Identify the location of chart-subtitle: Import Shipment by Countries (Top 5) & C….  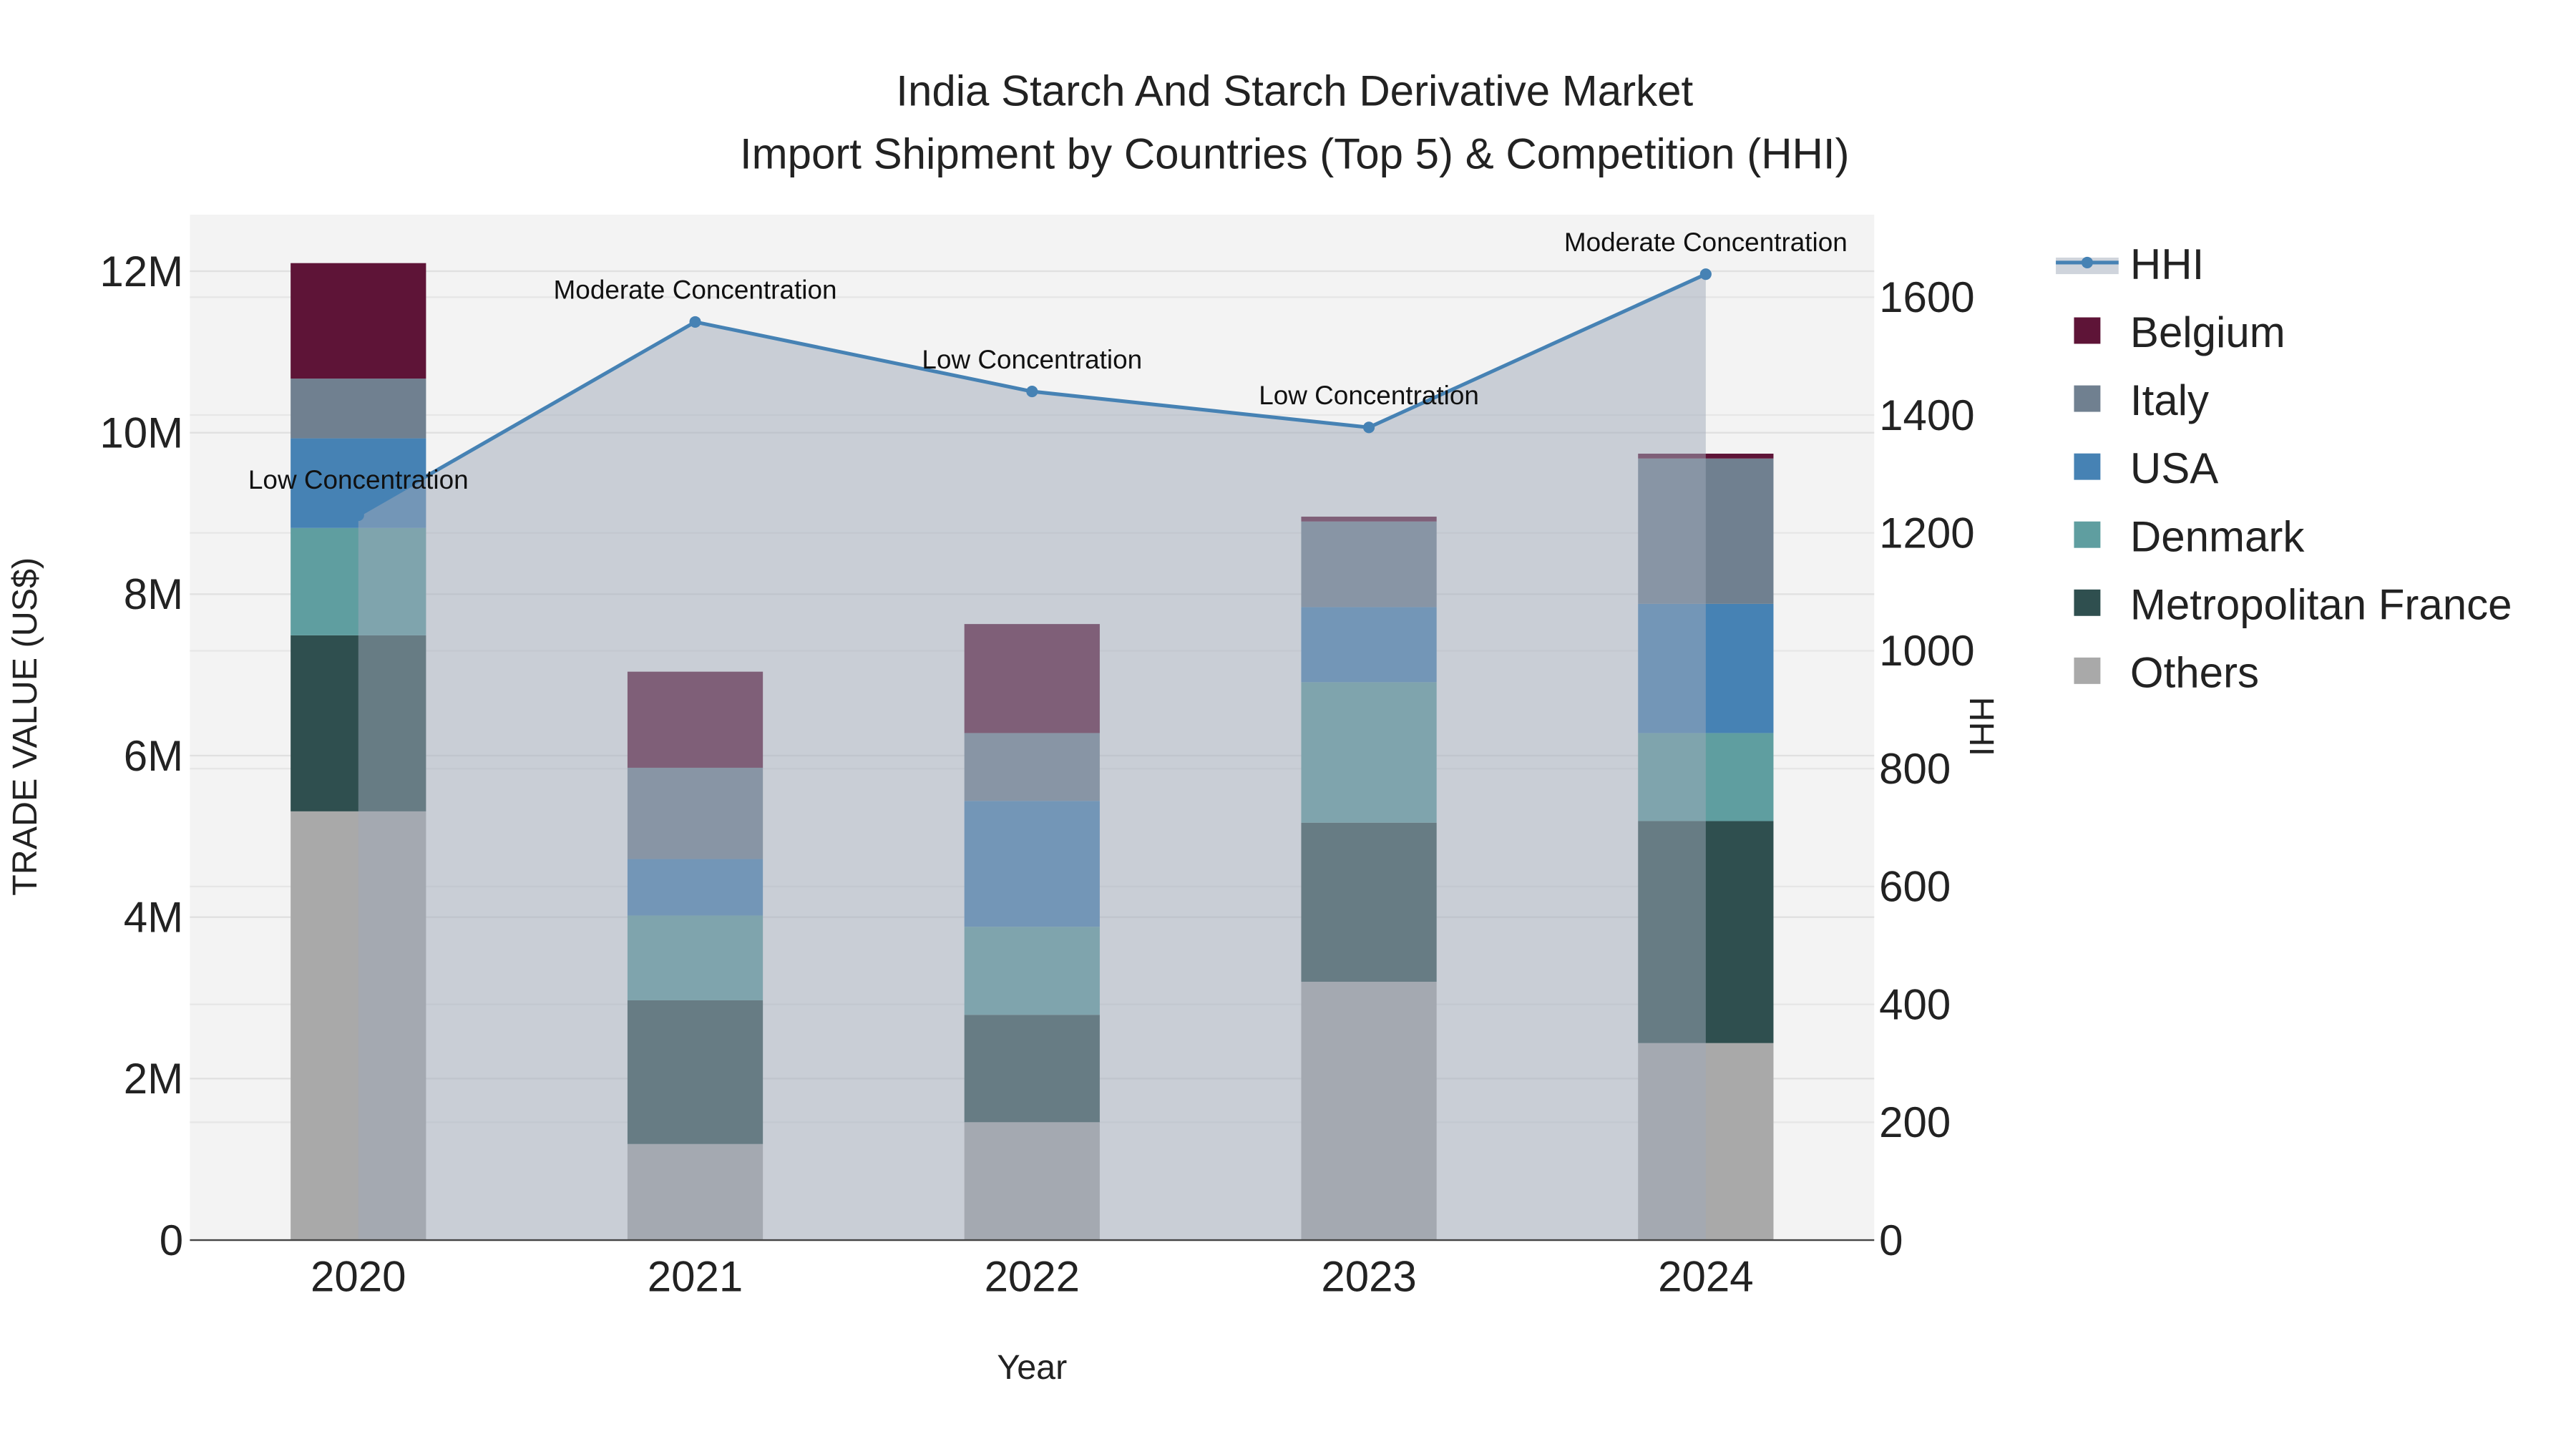
(1295, 153).